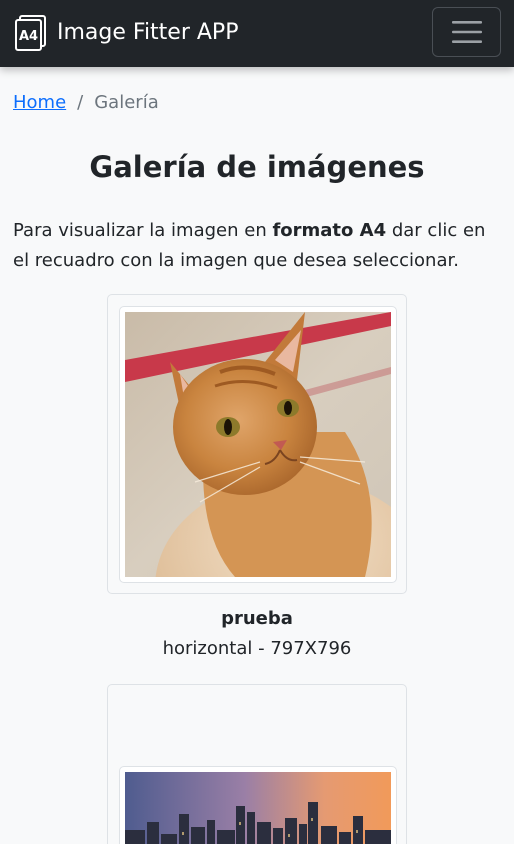  Describe the element at coordinates (257, 618) in the screenshot. I see `gallery-item-name-1: prueba` at that location.